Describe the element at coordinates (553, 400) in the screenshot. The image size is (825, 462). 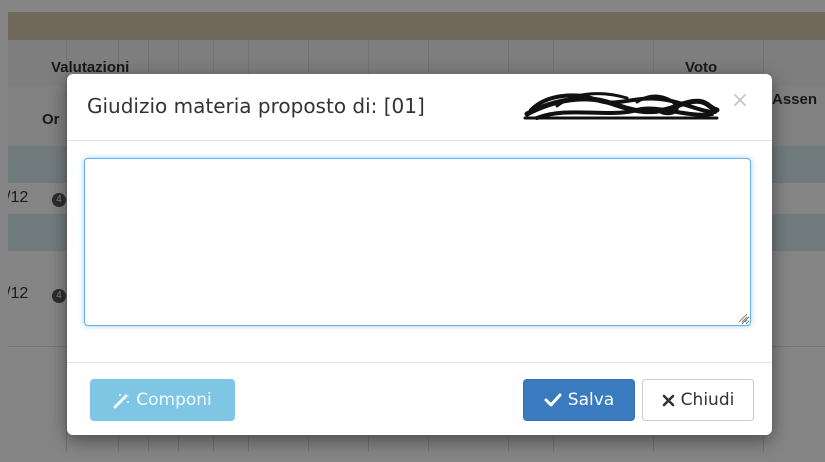
I see `check-icon` at that location.